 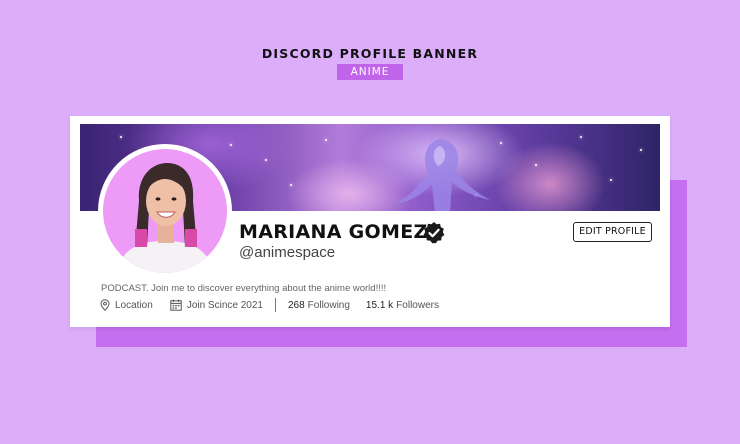 I want to click on following-count: 268, so click(x=296, y=305).